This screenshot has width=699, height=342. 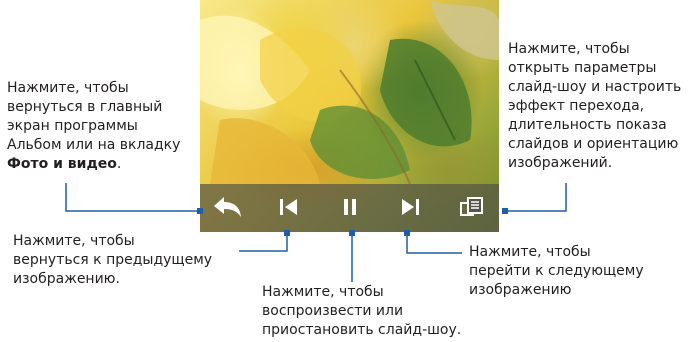 I want to click on callout-marker-settings, so click(x=505, y=211).